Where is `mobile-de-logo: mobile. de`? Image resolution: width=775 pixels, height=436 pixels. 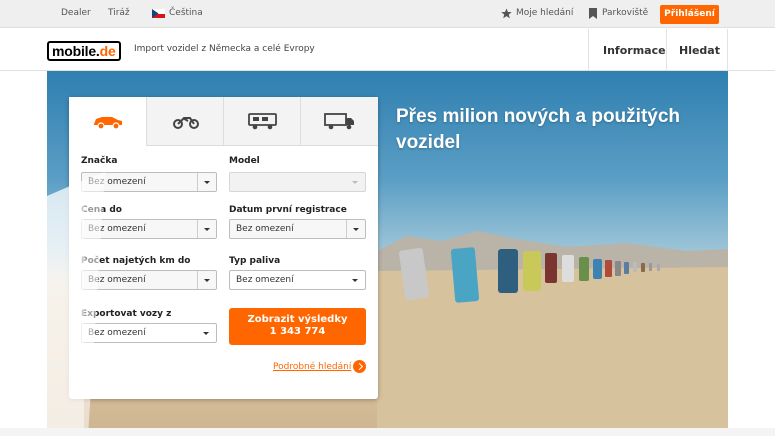 mobile-de-logo: mobile. de is located at coordinates (84, 51).